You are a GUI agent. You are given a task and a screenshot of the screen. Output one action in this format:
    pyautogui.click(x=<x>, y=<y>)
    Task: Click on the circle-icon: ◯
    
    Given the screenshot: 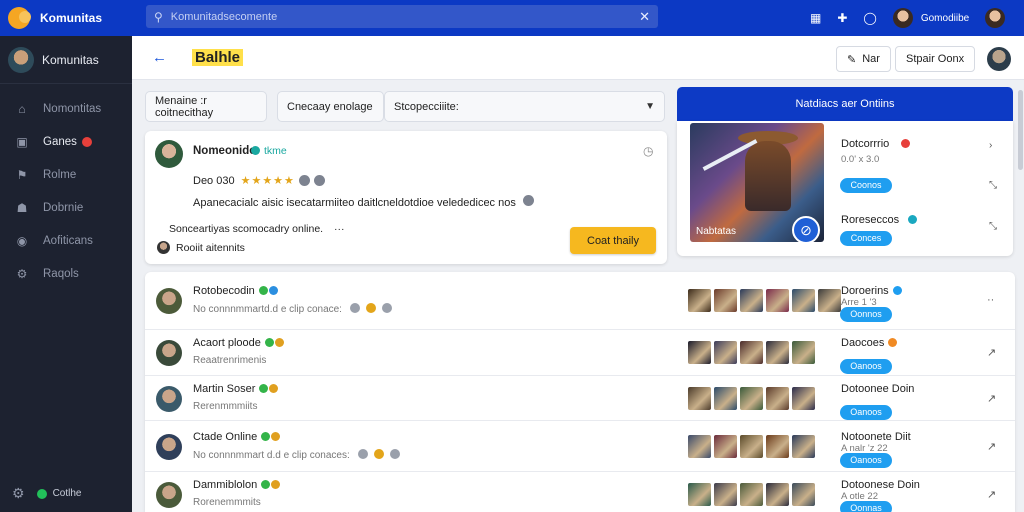 What is the action you would take?
    pyautogui.click(x=869, y=18)
    